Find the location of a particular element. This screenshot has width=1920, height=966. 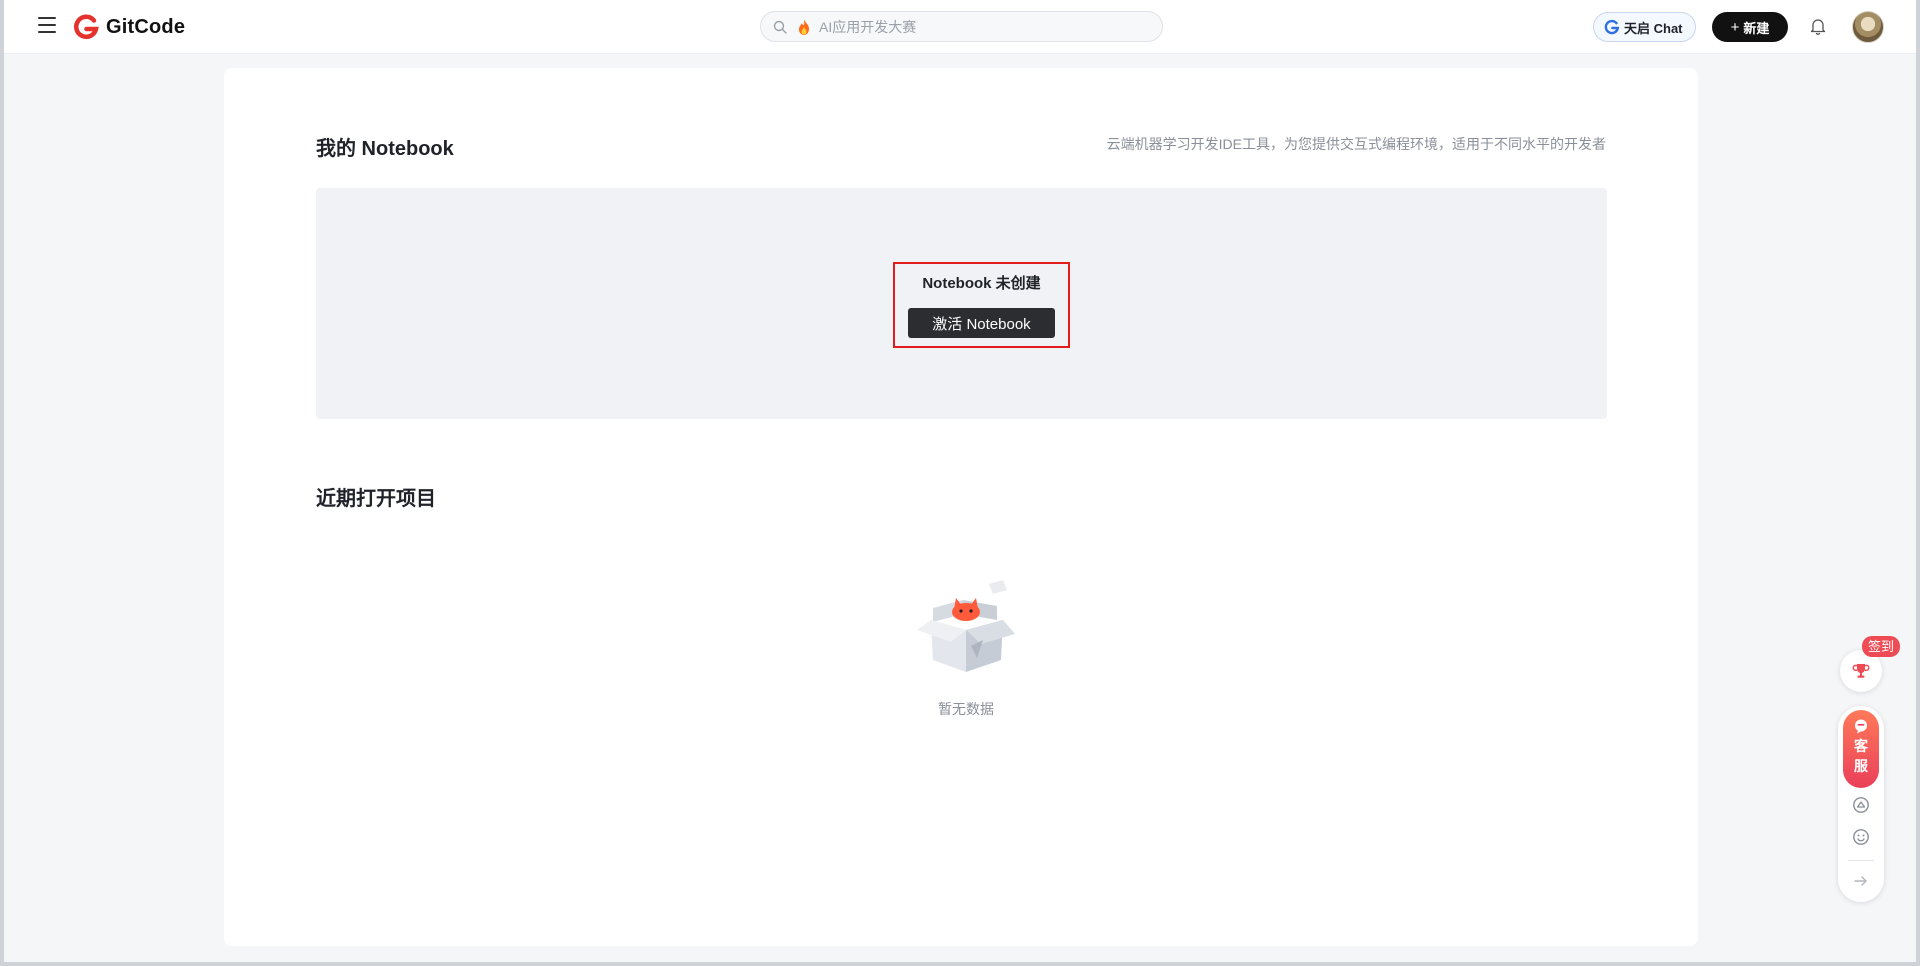

arrow-right-icon is located at coordinates (1861, 881).